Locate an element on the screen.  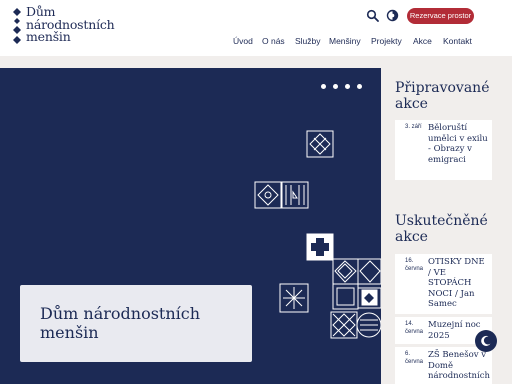
header-divider is located at coordinates (256, 62).